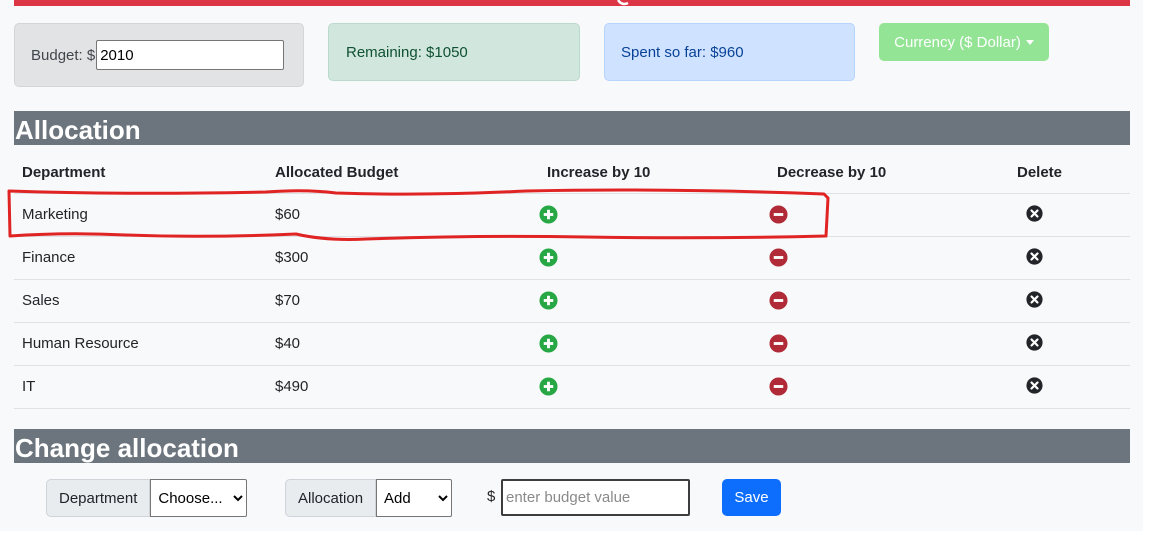 The height and width of the screenshot is (535, 1149). I want to click on table-row: Human Resource $40, so click(572, 344).